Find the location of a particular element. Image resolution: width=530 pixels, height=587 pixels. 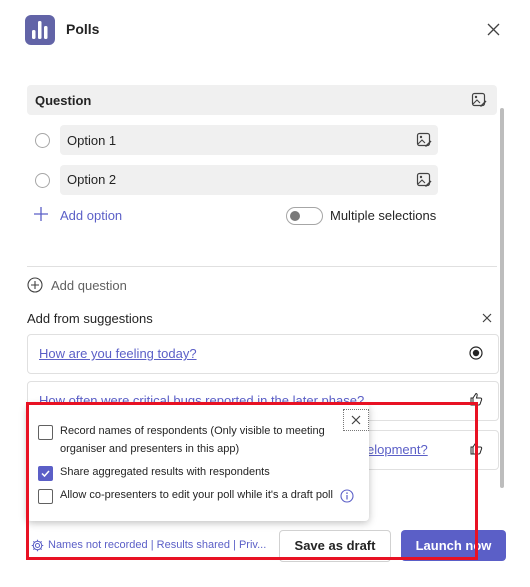

question-label: Question is located at coordinates (63, 100).